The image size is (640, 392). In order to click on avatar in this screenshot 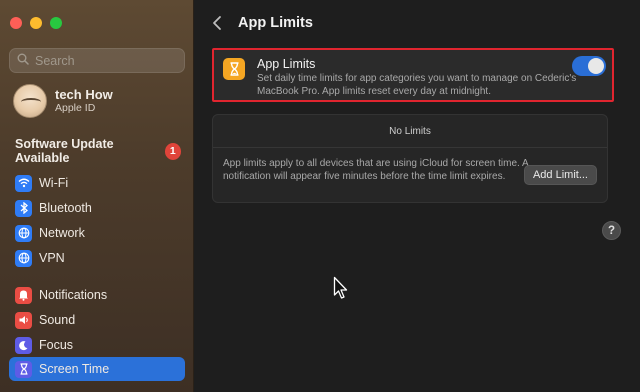, I will do `click(30, 101)`.